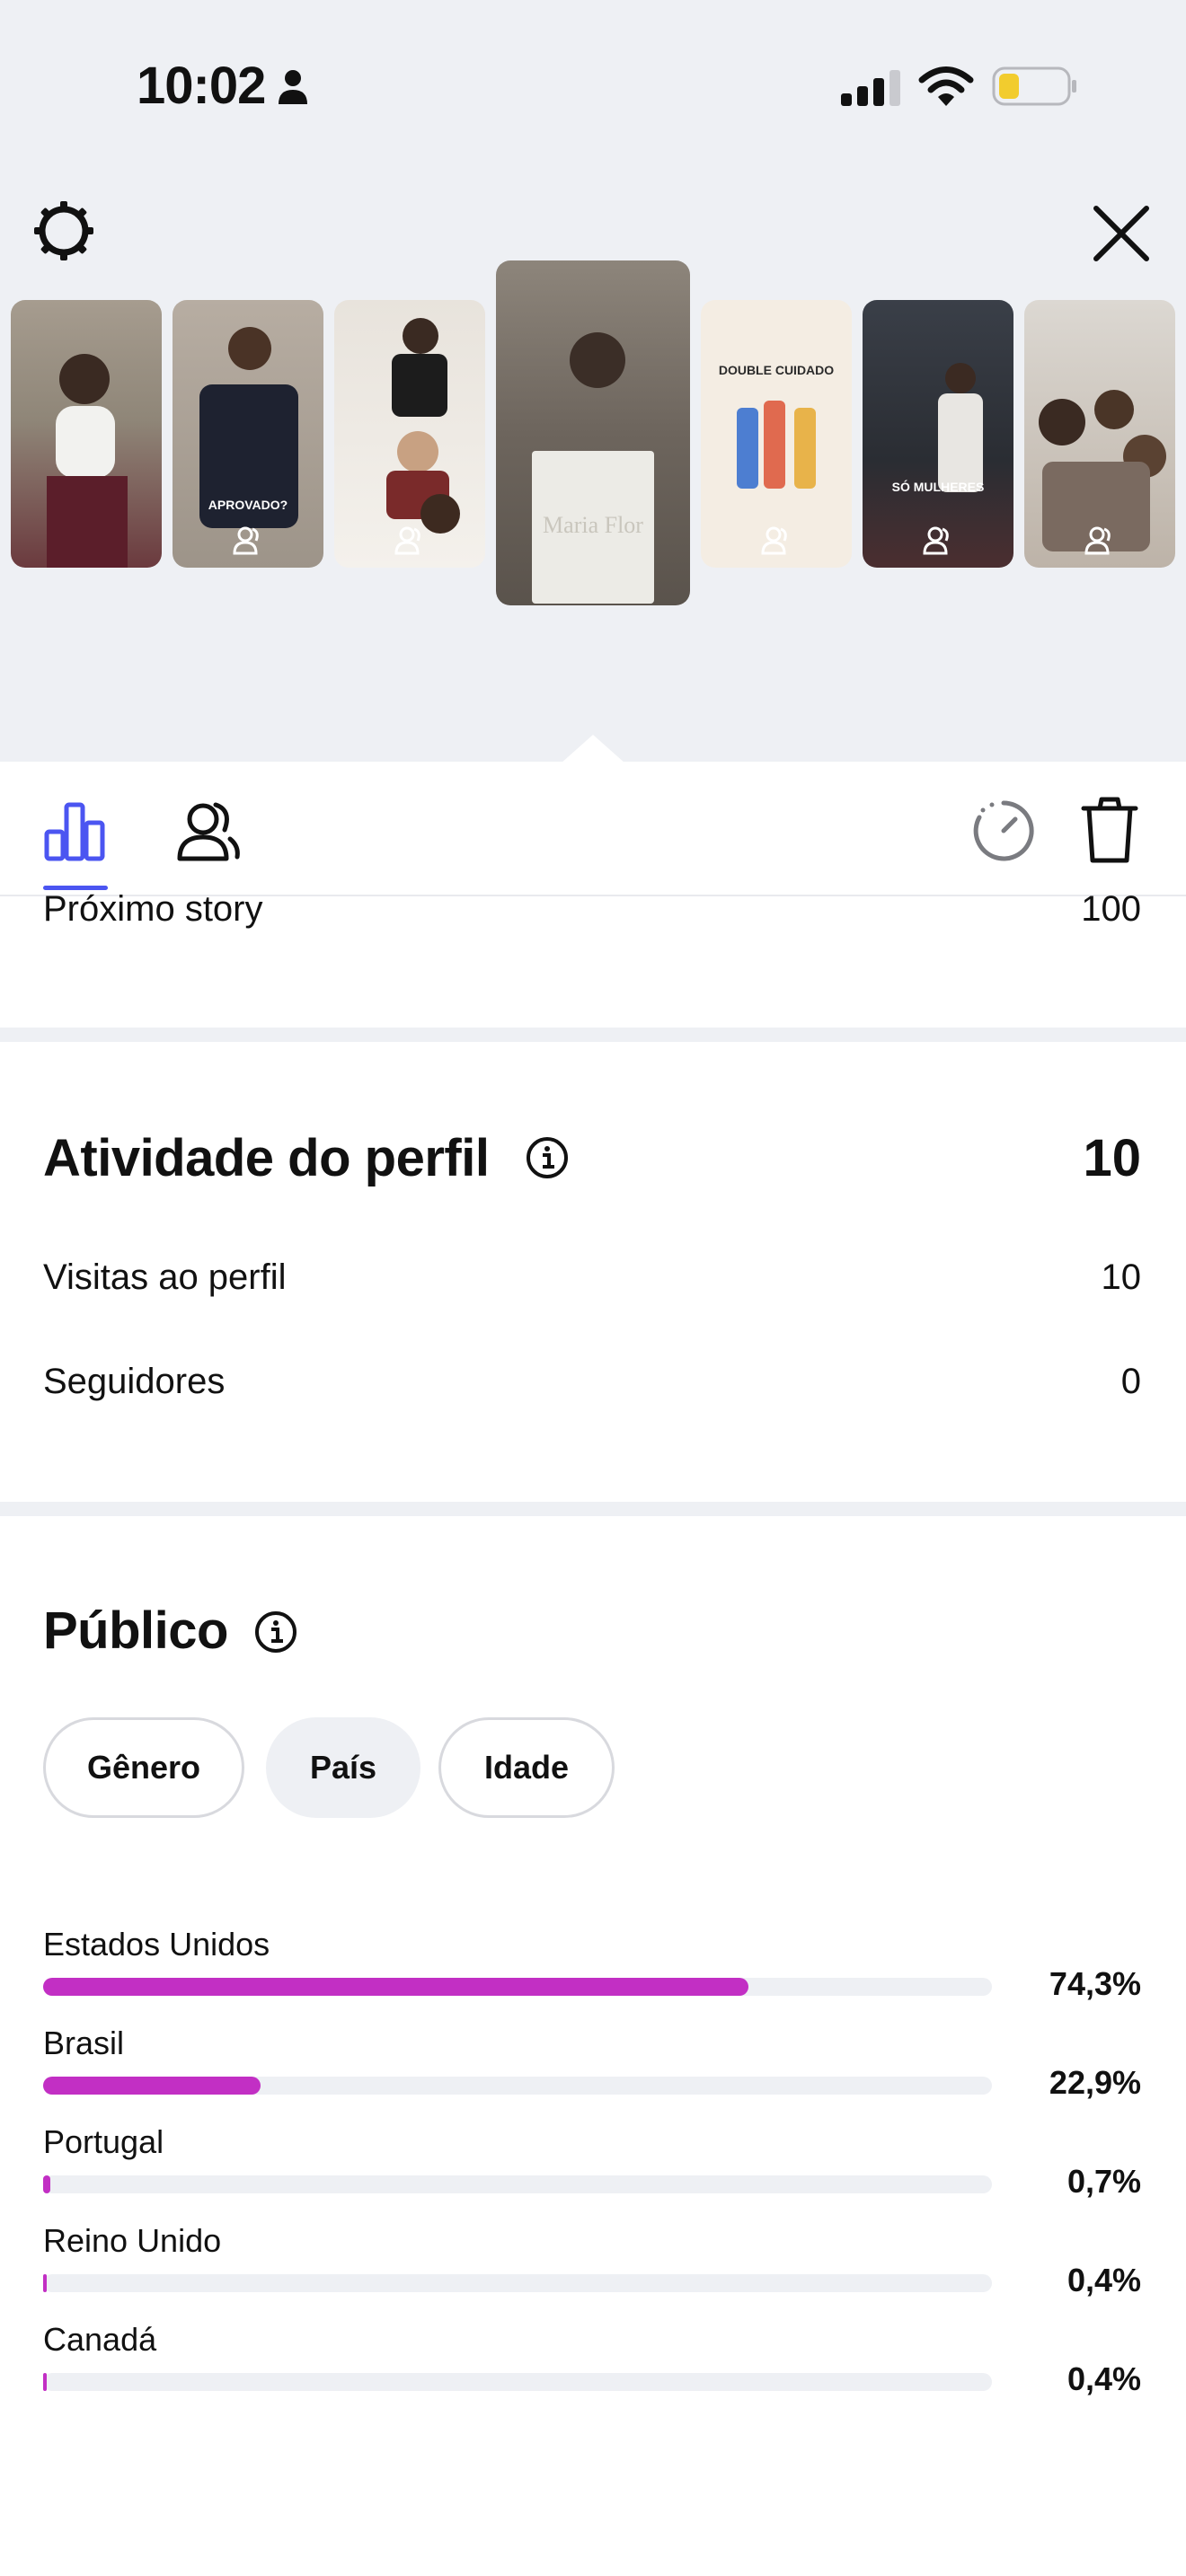 Image resolution: width=1186 pixels, height=2576 pixels. Describe the element at coordinates (593, 749) in the screenshot. I see `selection-caret` at that location.